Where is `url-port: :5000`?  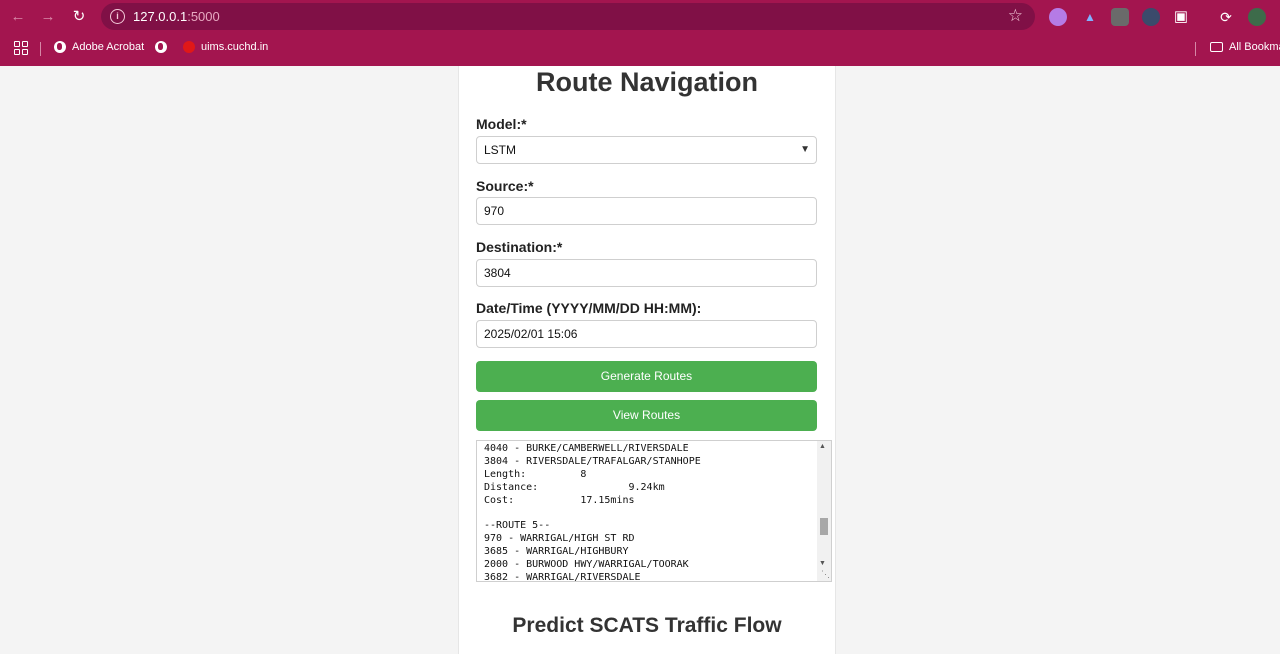 url-port: :5000 is located at coordinates (203, 16).